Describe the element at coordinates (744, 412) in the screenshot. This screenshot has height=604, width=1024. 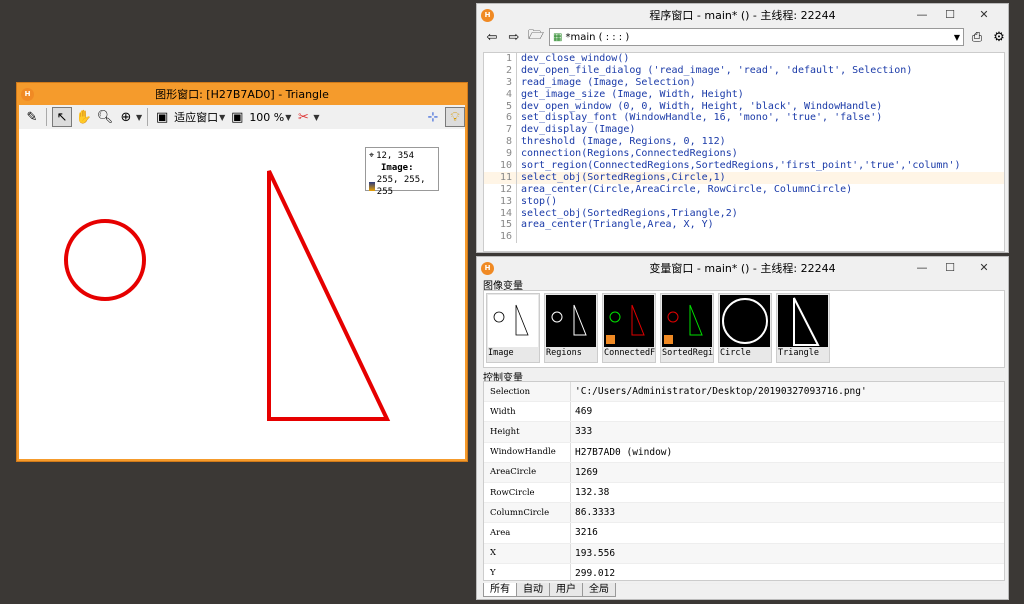
I see `variable-row: Width 469` at that location.